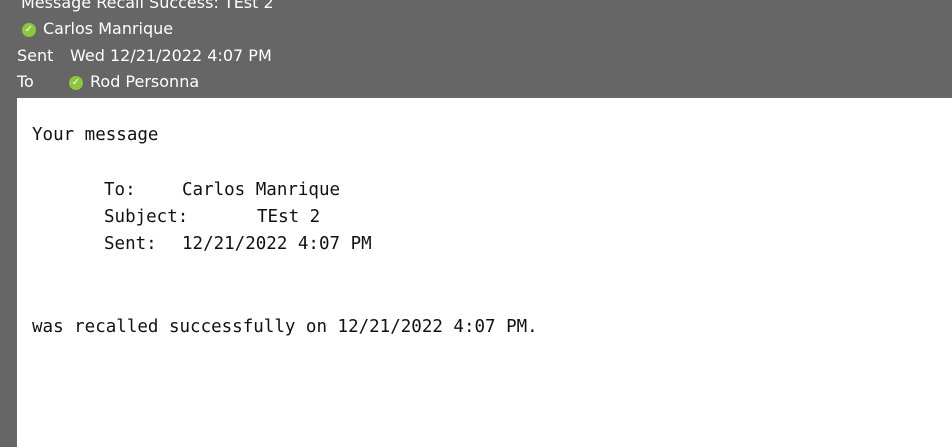 This screenshot has height=447, width=952. I want to click on message-subject: Message Recall Success: TEst 2, so click(147, 6).